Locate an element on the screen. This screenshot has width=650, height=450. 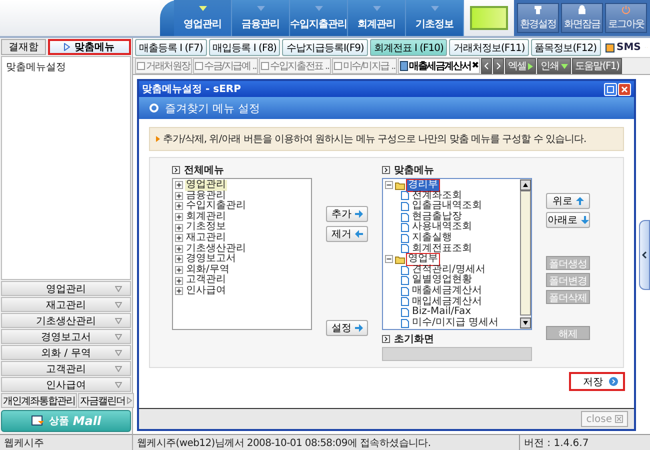
close-icon is located at coordinates (619, 419).